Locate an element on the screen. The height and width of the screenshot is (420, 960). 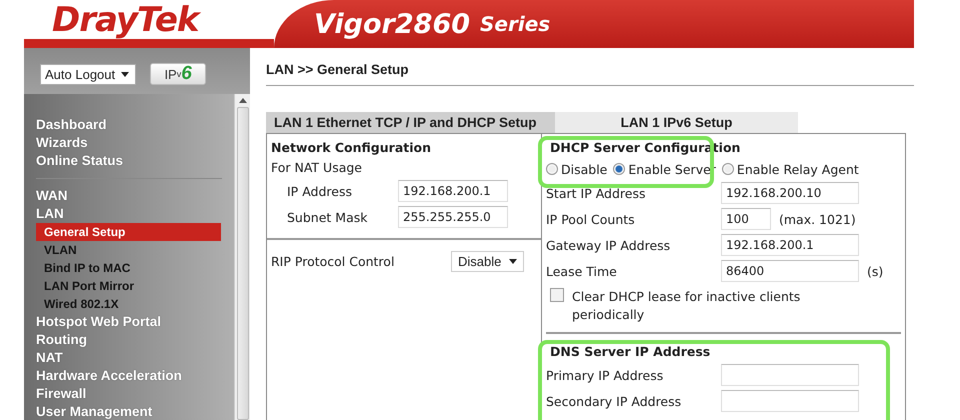
submenu-item: Wired 802.1X is located at coordinates (128, 304).